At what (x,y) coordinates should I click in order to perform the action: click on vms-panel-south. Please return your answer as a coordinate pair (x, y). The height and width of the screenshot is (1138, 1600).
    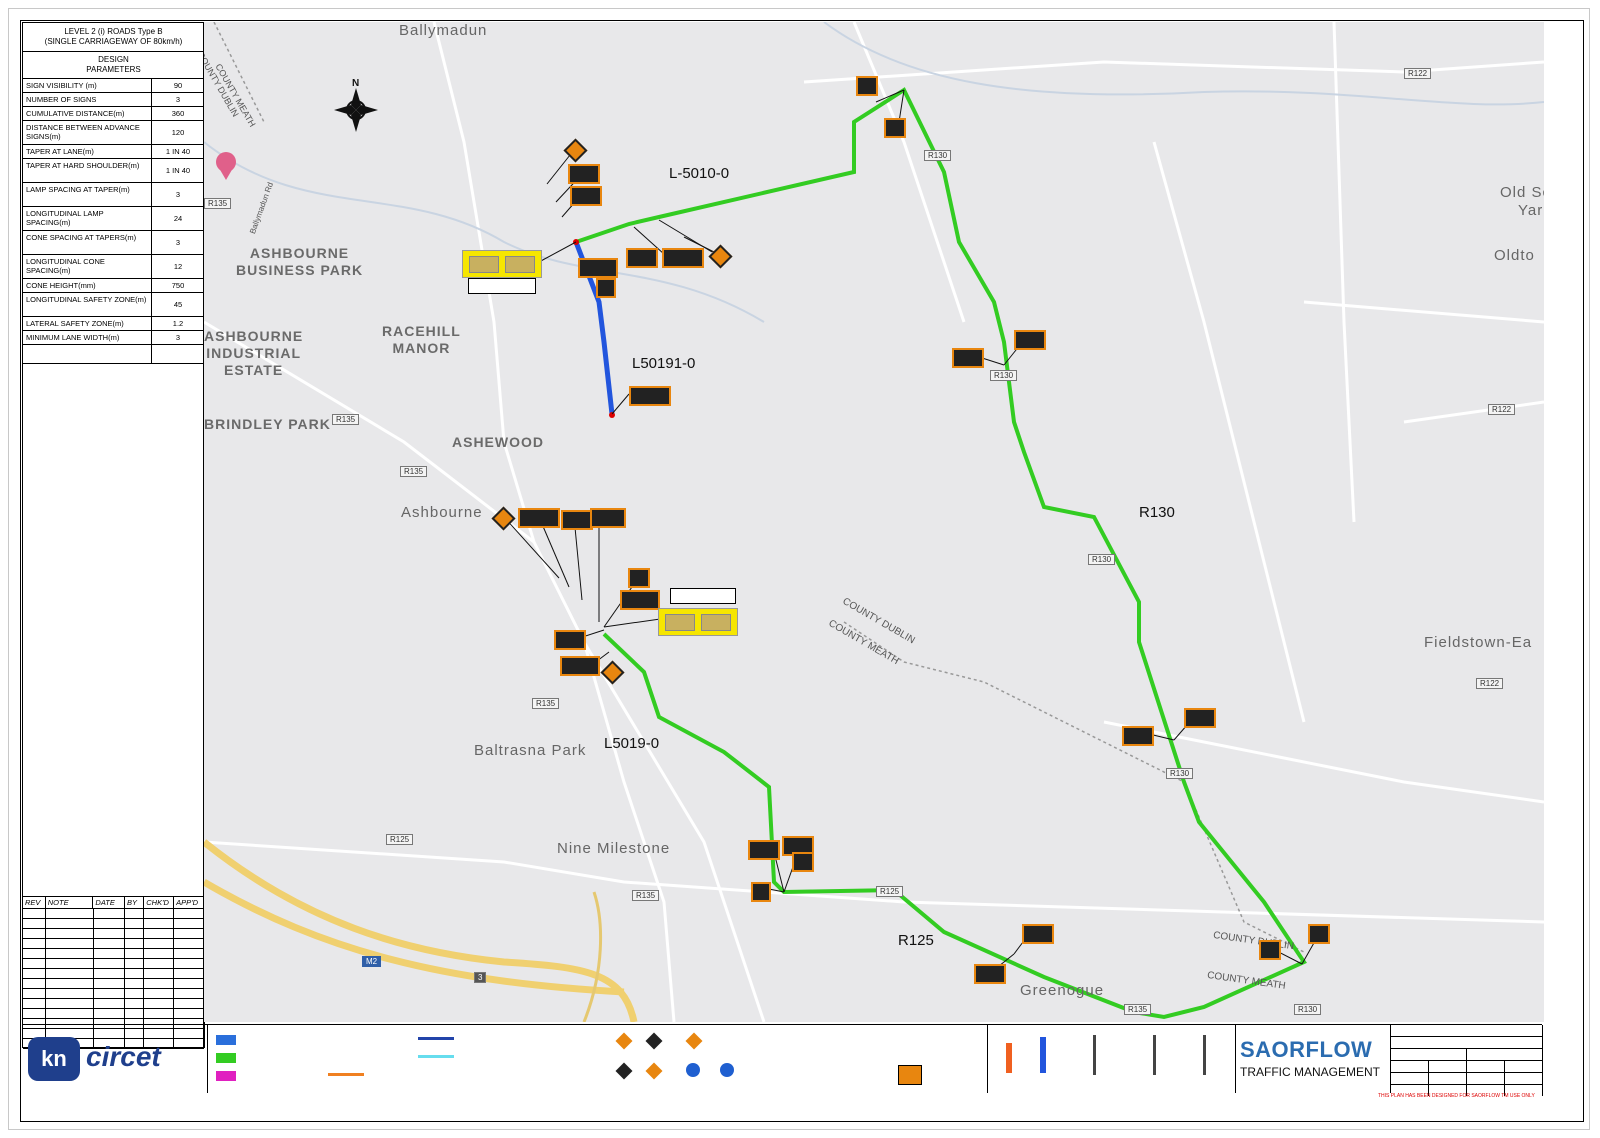
    Looking at the image, I should click on (698, 622).